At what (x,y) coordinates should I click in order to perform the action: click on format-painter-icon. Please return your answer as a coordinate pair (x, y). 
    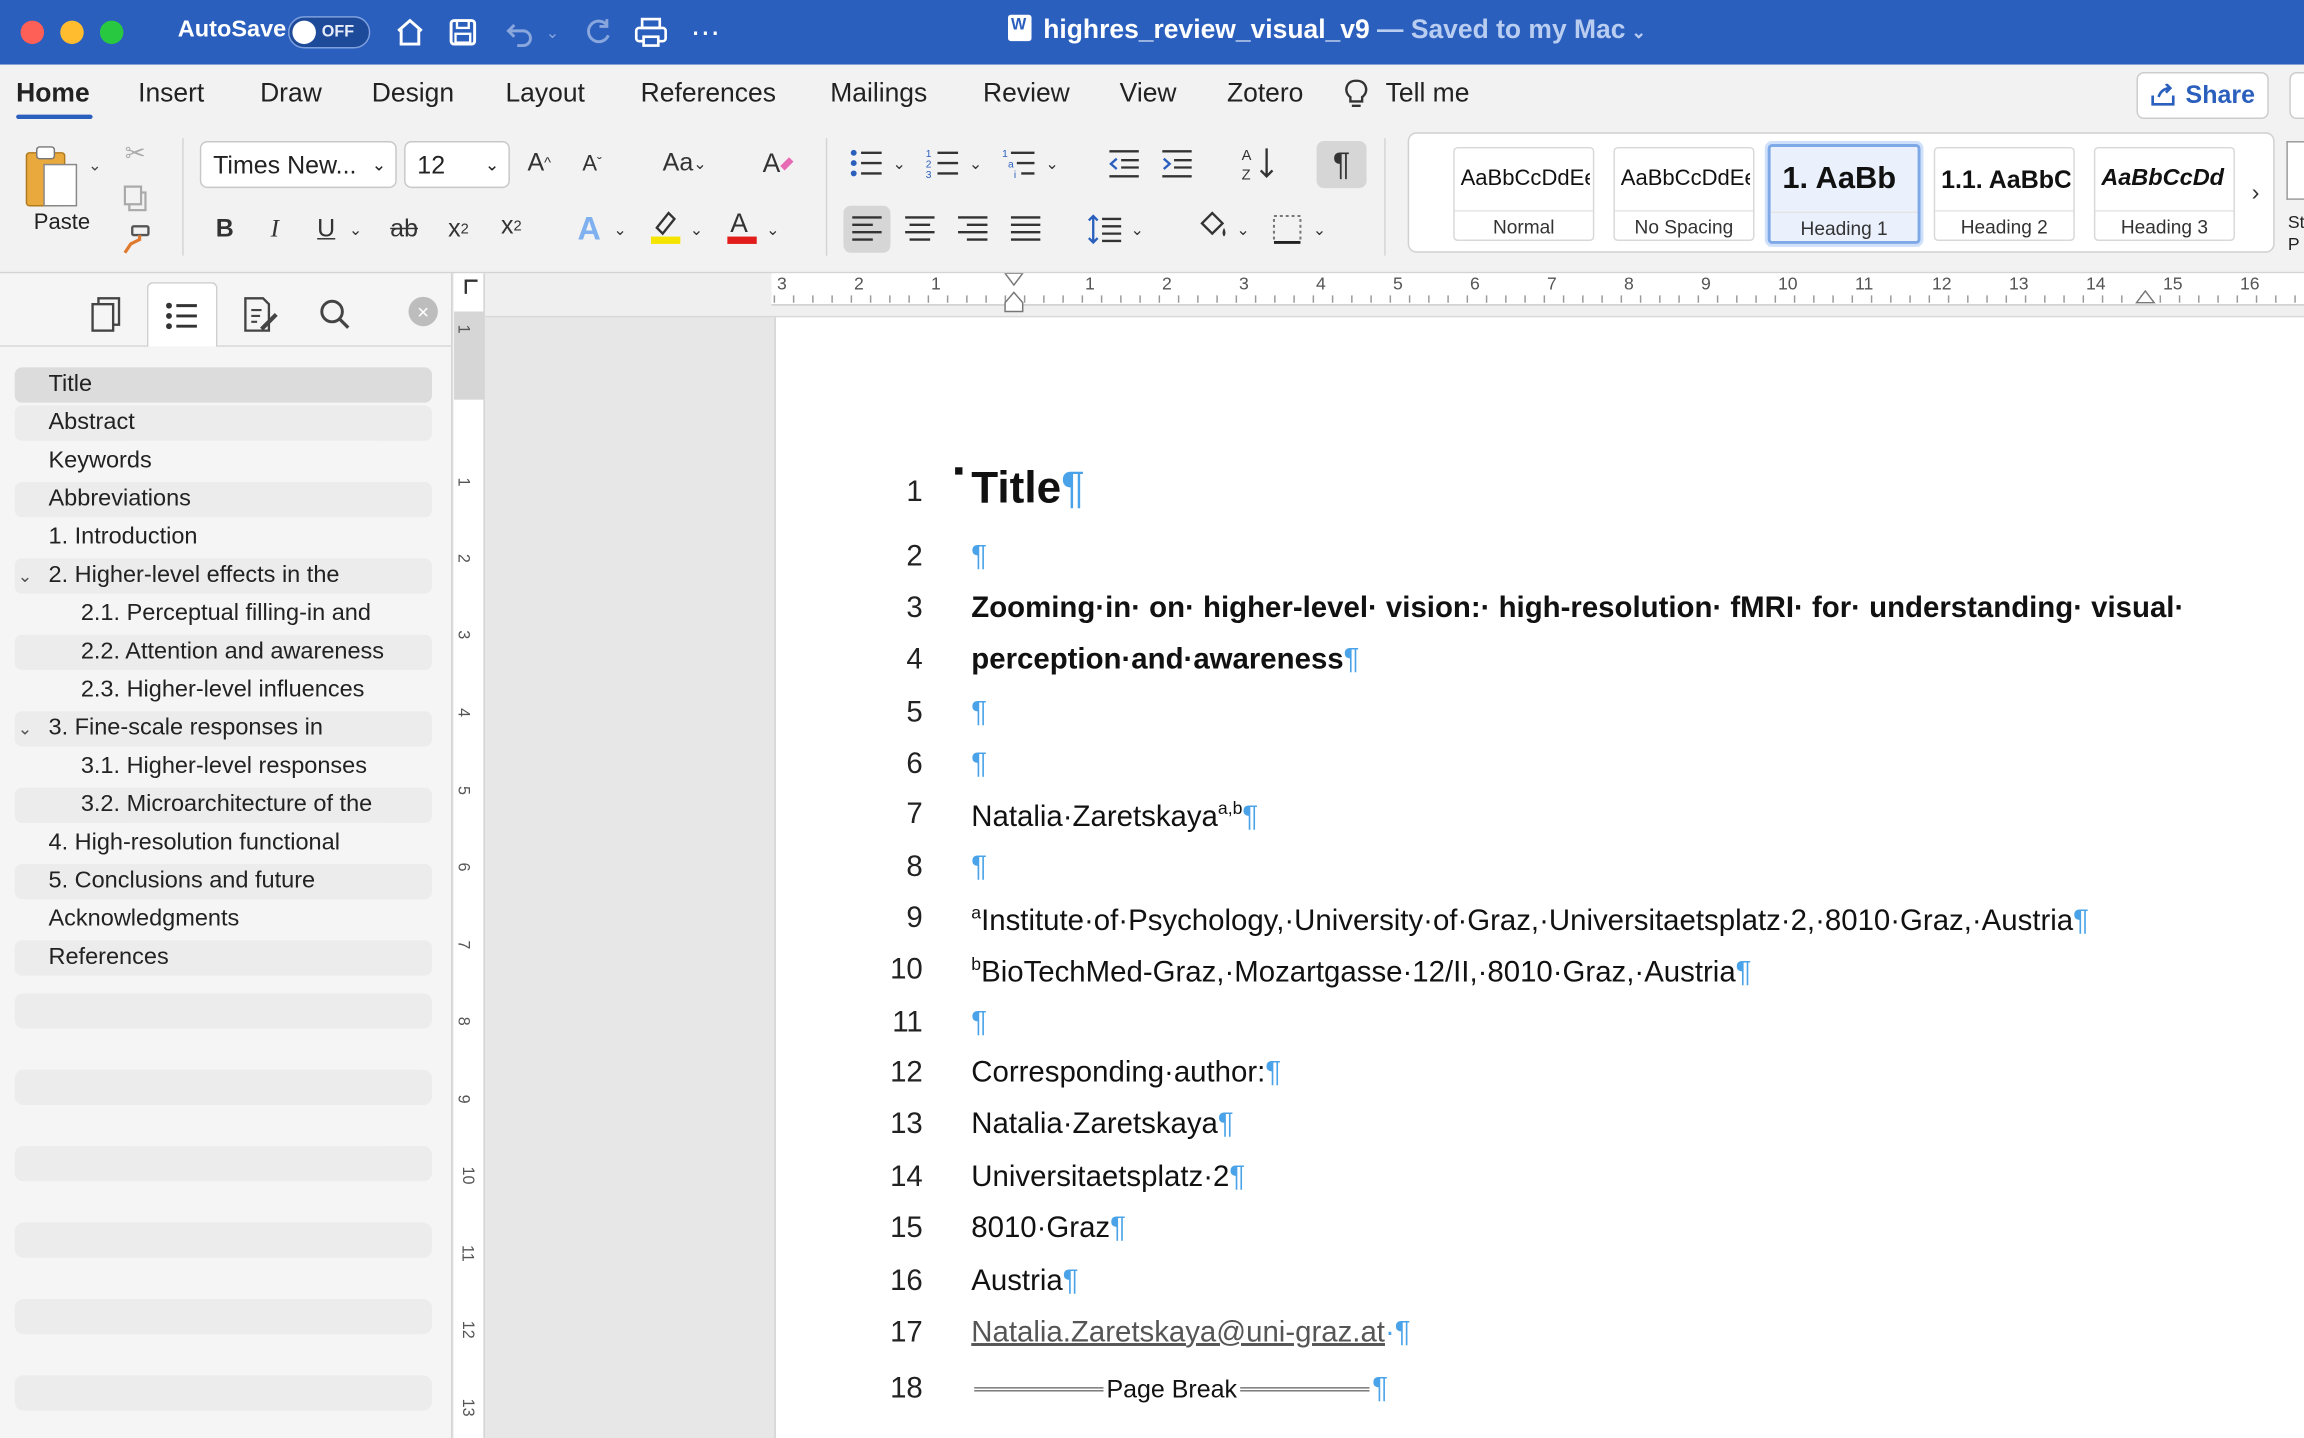
    Looking at the image, I should click on (135, 239).